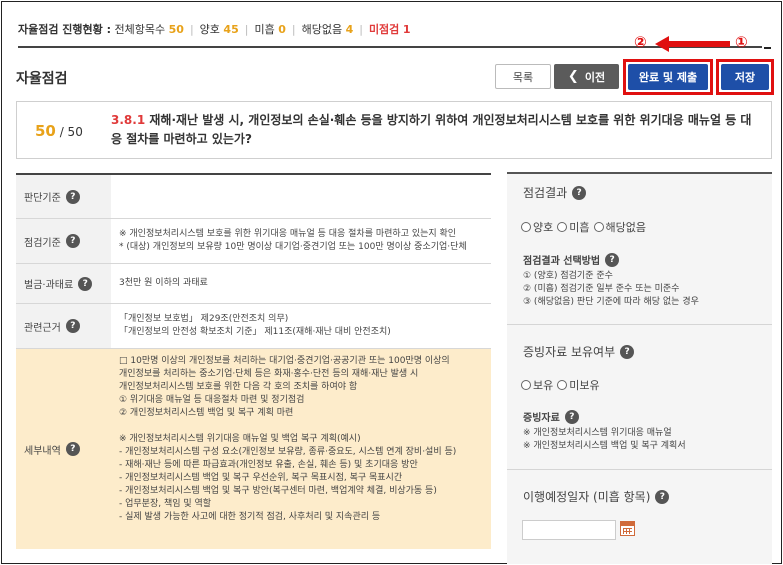 This screenshot has width=783, height=565. What do you see at coordinates (573, 76) in the screenshot?
I see `chevron-left-icon: ❮` at bounding box center [573, 76].